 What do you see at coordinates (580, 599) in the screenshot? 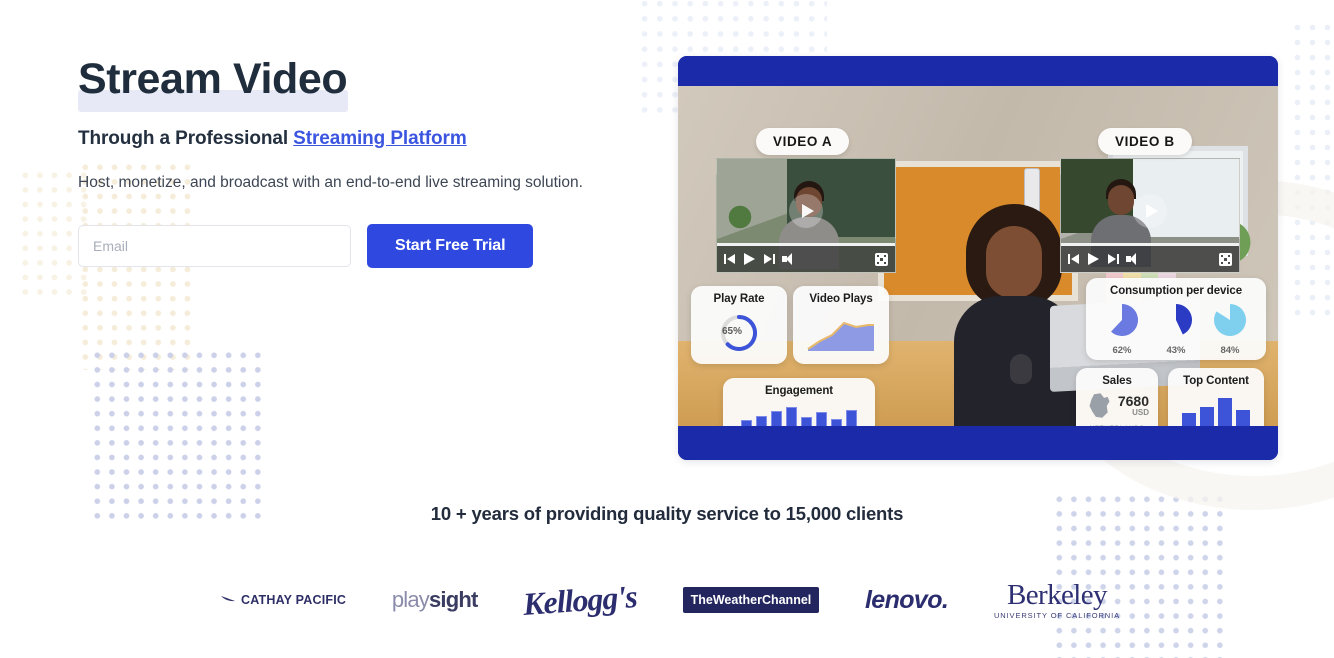
I see `logo-kelloggs: Kellogg's` at bounding box center [580, 599].